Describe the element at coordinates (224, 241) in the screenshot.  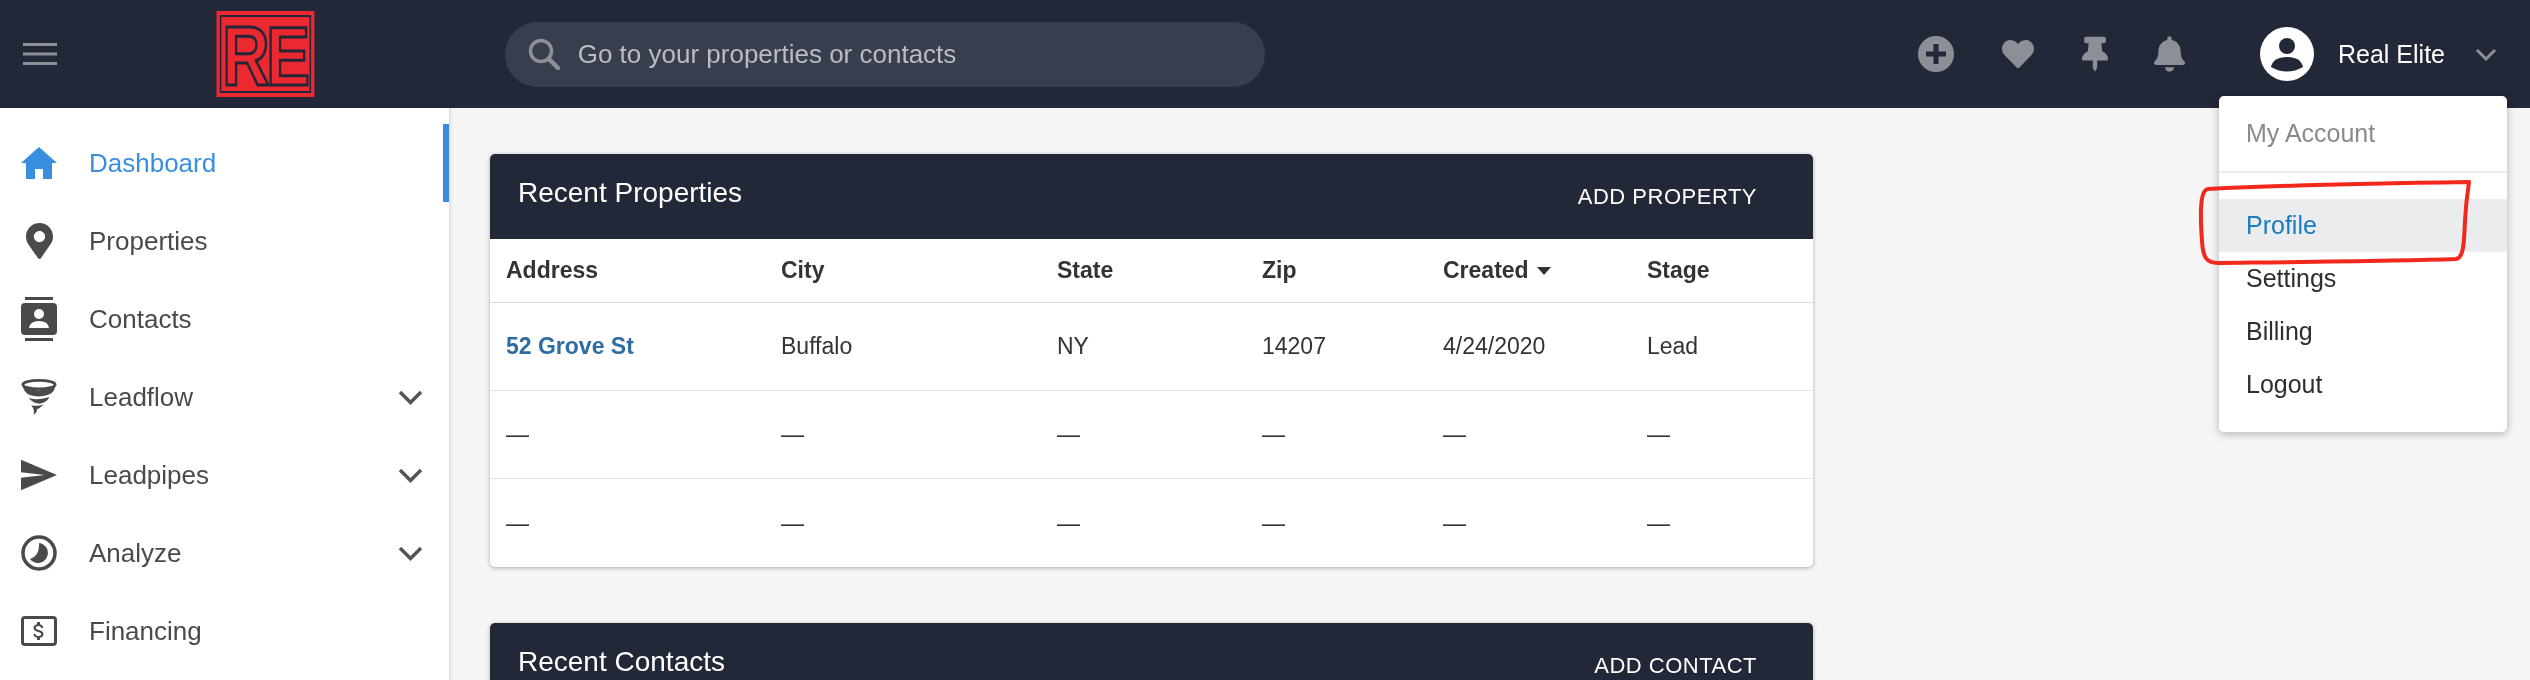
I see `sidebar-item: Properties` at that location.